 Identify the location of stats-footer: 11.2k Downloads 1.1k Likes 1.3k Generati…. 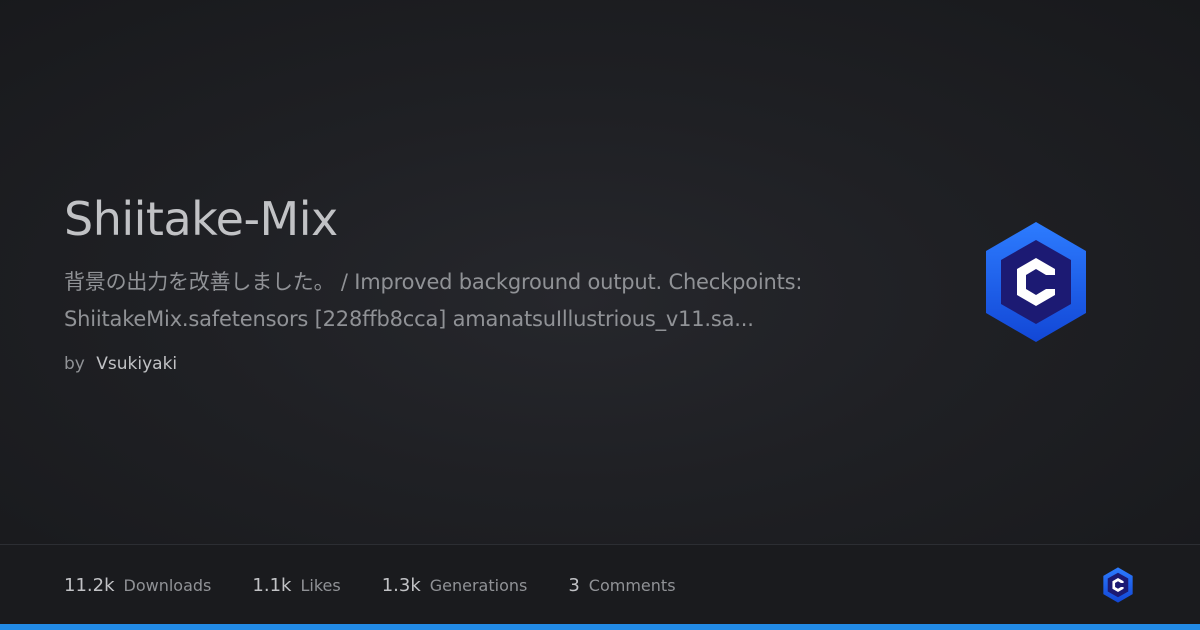
(600, 584).